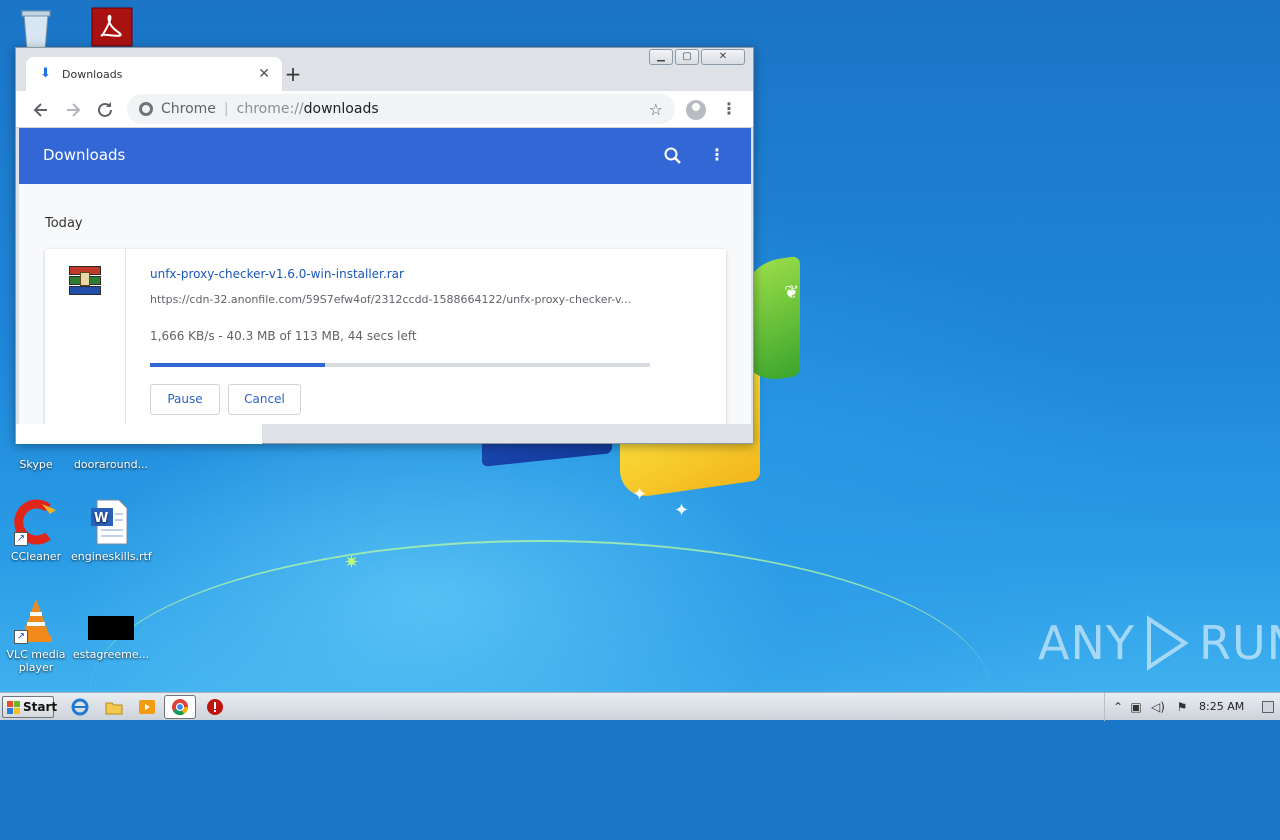 The width and height of the screenshot is (1280, 840). What do you see at coordinates (36, 464) in the screenshot?
I see `desktop-icon-label: Skype` at bounding box center [36, 464].